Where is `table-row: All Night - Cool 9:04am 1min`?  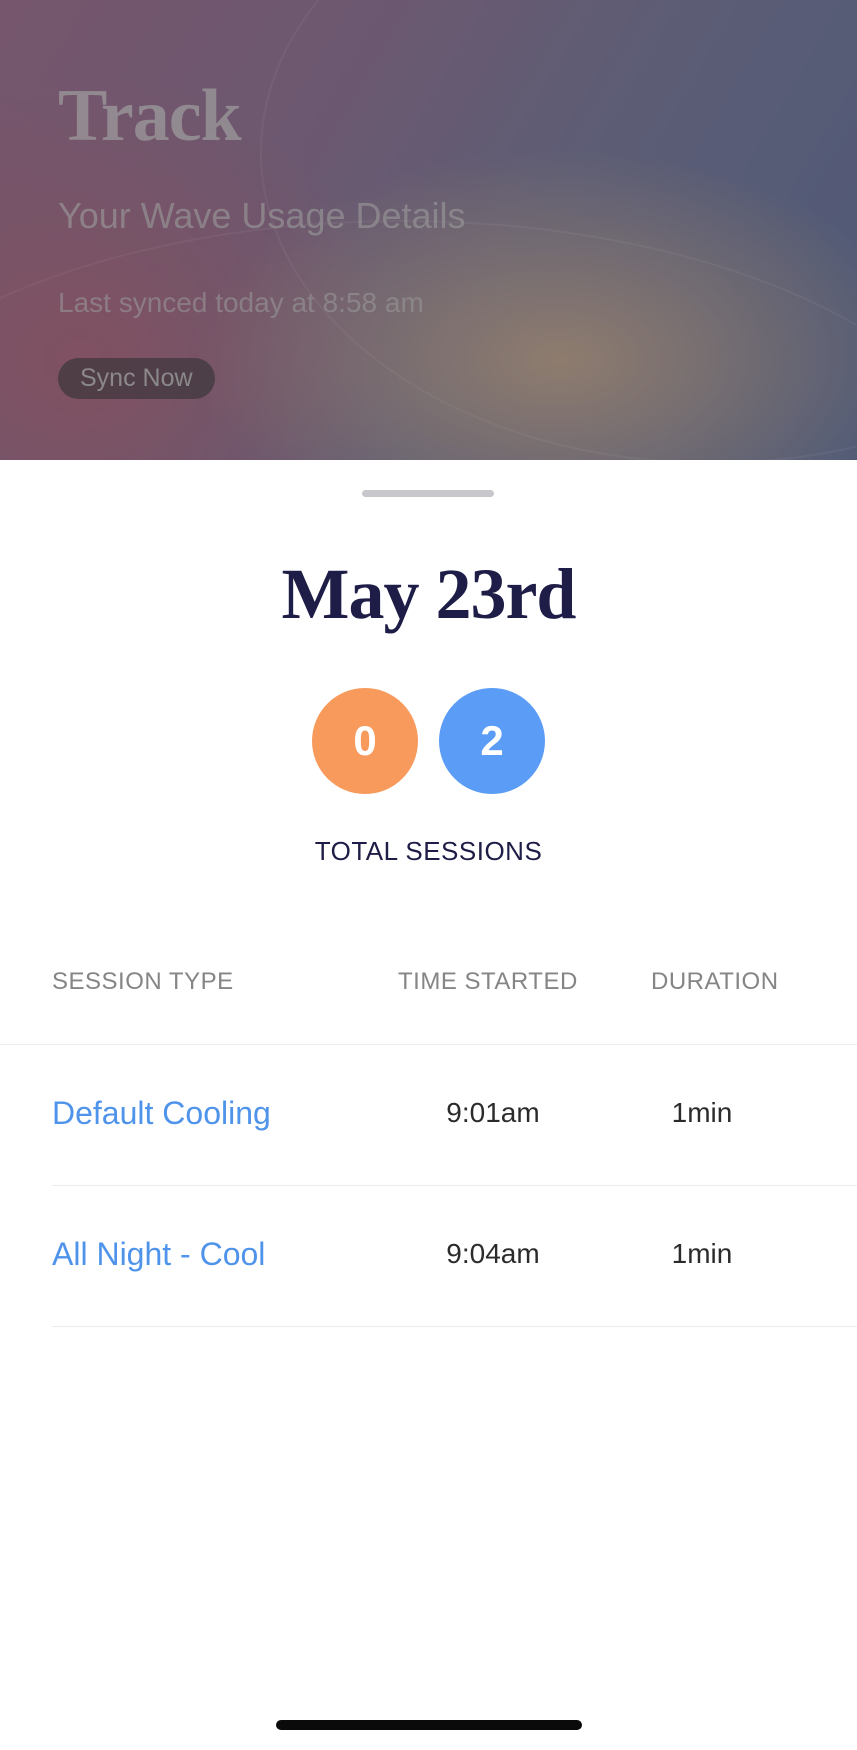 table-row: All Night - Cool 9:04am 1min is located at coordinates (454, 1256).